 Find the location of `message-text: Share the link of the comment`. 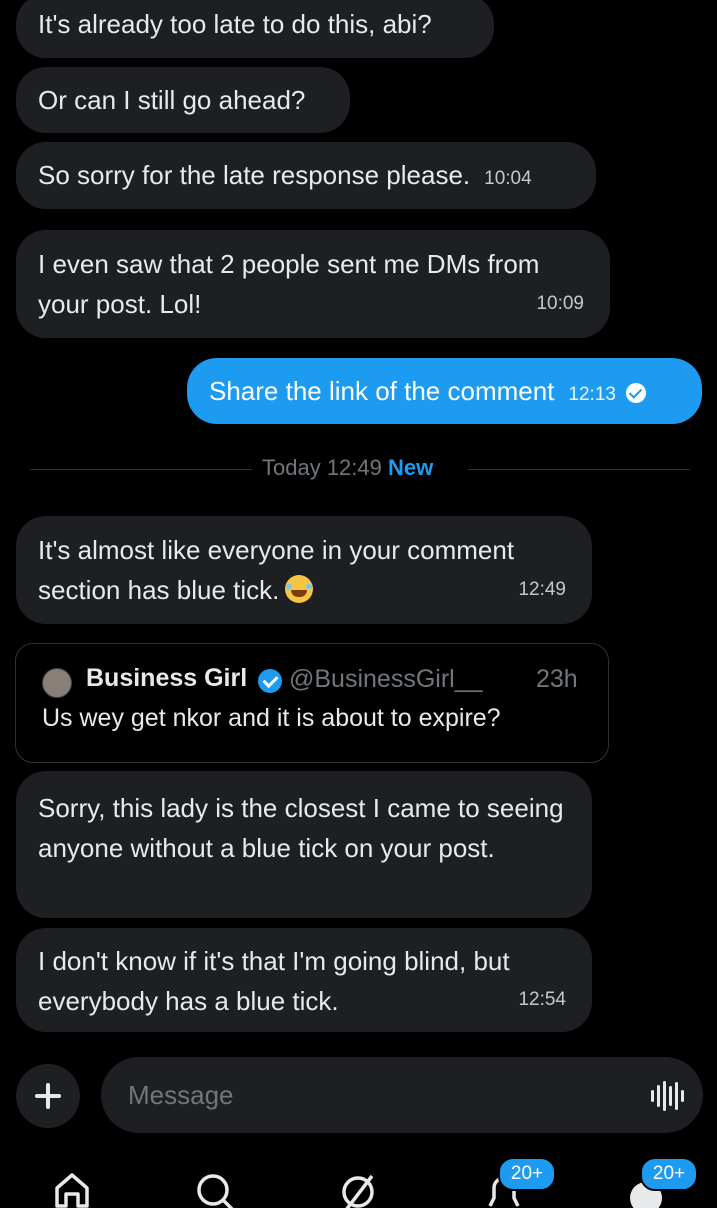

message-text: Share the link of the comment is located at coordinates (382, 391).